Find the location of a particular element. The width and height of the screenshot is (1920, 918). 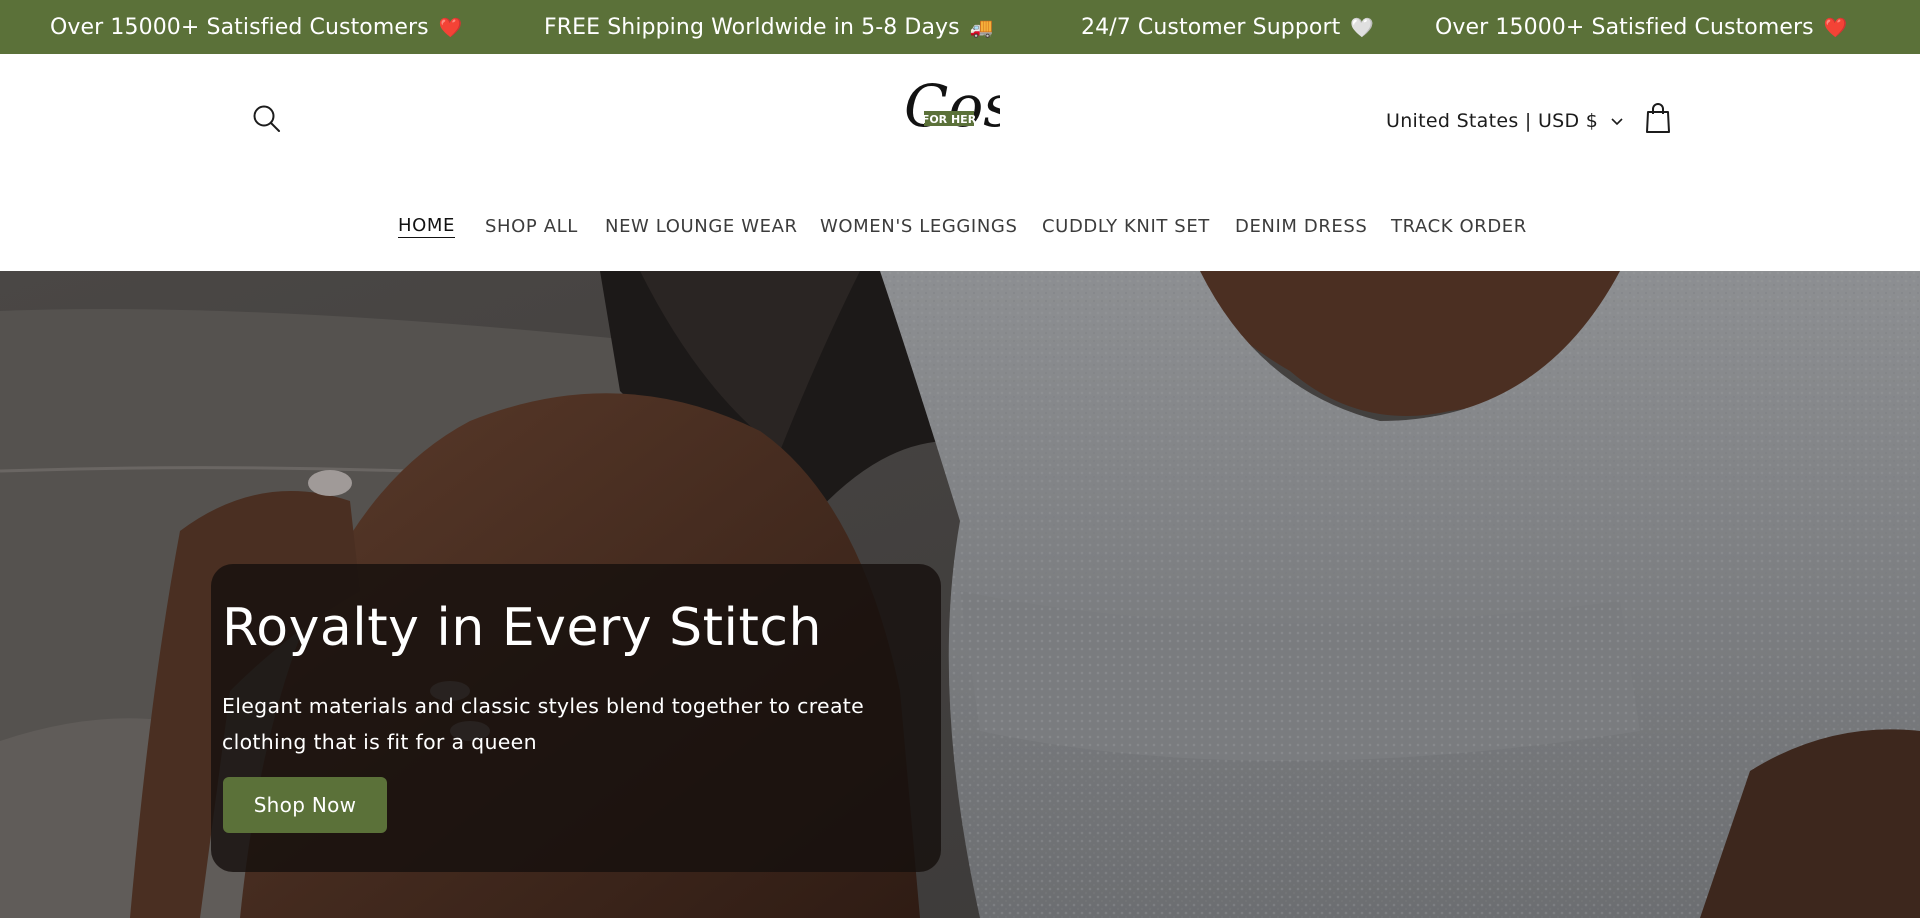

store-logo: Cosy FOR HER is located at coordinates (973, 108).